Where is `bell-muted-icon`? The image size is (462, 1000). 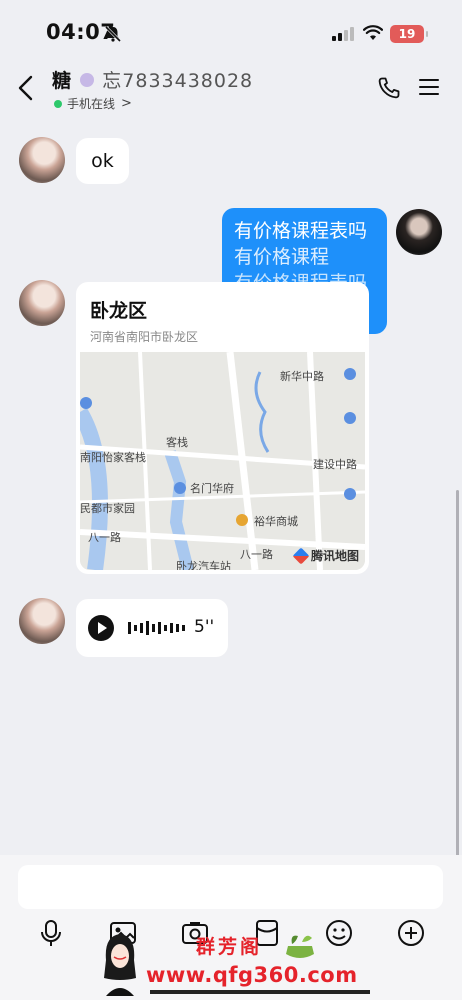
bell-muted-icon is located at coordinates (113, 34).